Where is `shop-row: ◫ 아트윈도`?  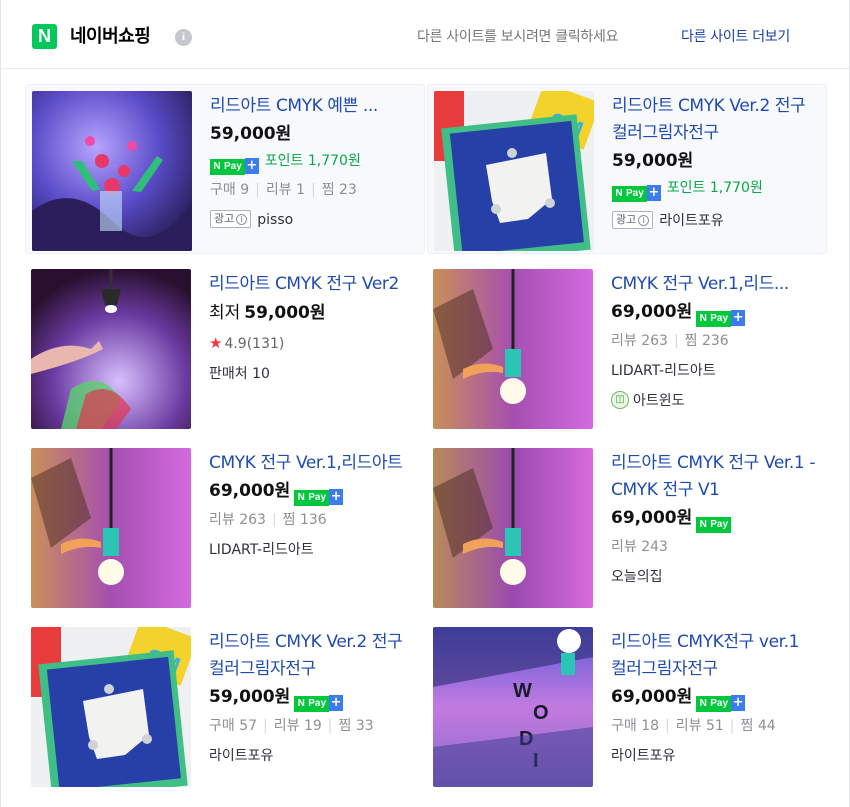 shop-row: ◫ 아트윈도 is located at coordinates (717, 401).